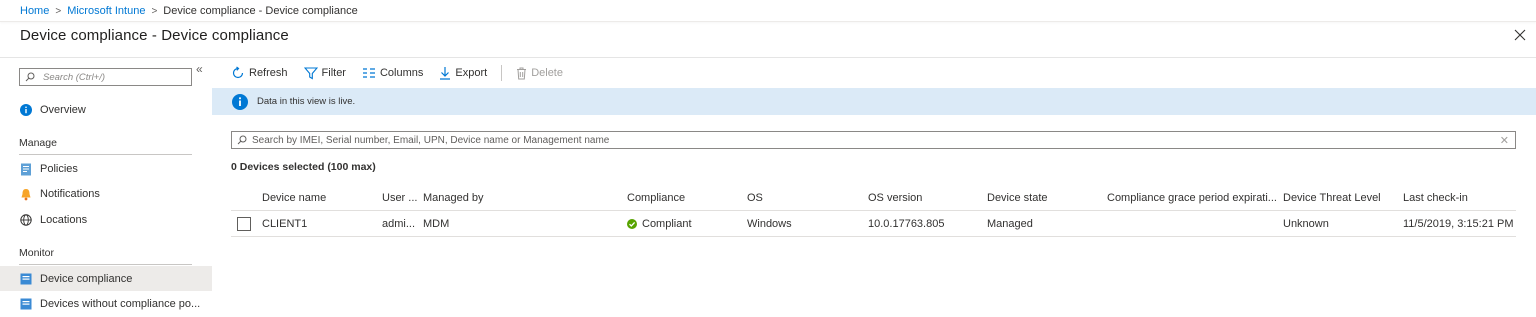  What do you see at coordinates (453, 198) in the screenshot?
I see `column-header-managed-by: Managed by` at bounding box center [453, 198].